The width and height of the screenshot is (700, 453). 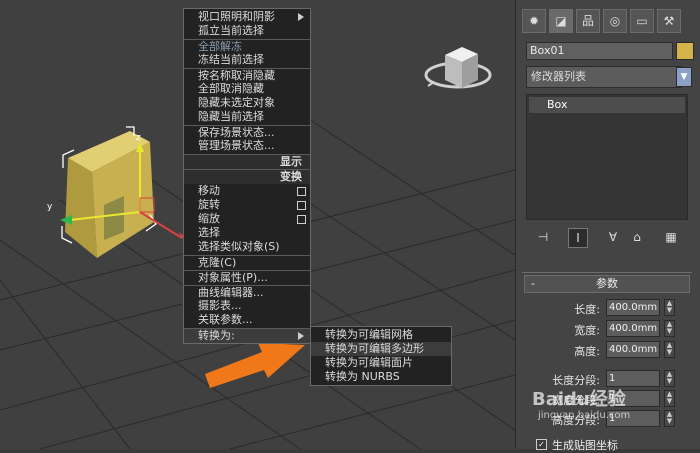 What do you see at coordinates (247, 103) in the screenshot?
I see `menu-item-hide-unselected: 隐藏未选定对象` at bounding box center [247, 103].